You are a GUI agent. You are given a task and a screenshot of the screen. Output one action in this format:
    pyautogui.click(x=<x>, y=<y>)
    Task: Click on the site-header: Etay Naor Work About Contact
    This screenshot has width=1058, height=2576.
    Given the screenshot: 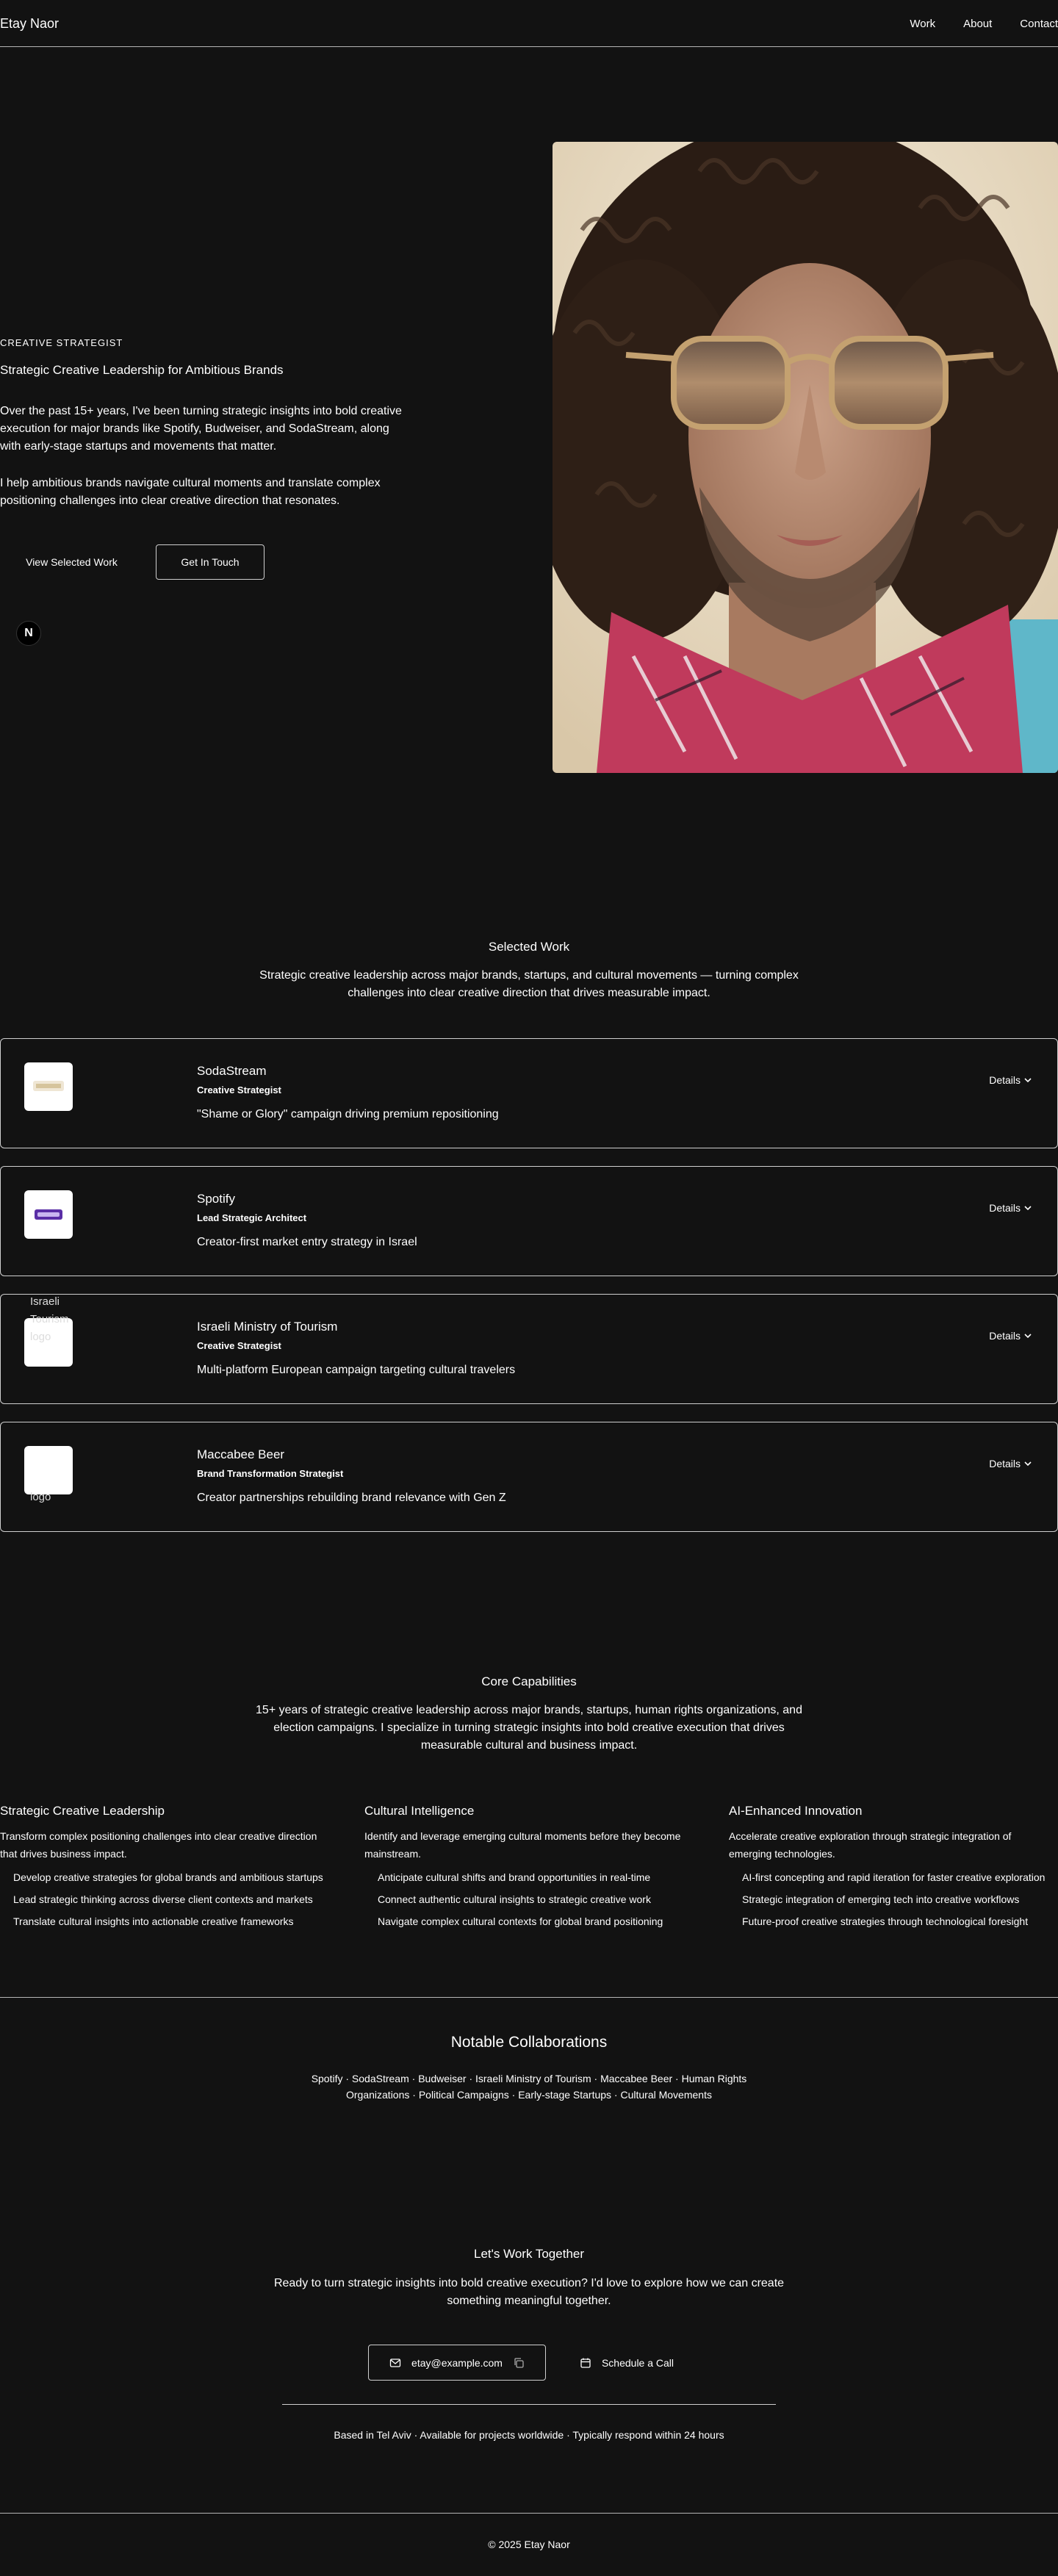 What is the action you would take?
    pyautogui.click(x=529, y=23)
    